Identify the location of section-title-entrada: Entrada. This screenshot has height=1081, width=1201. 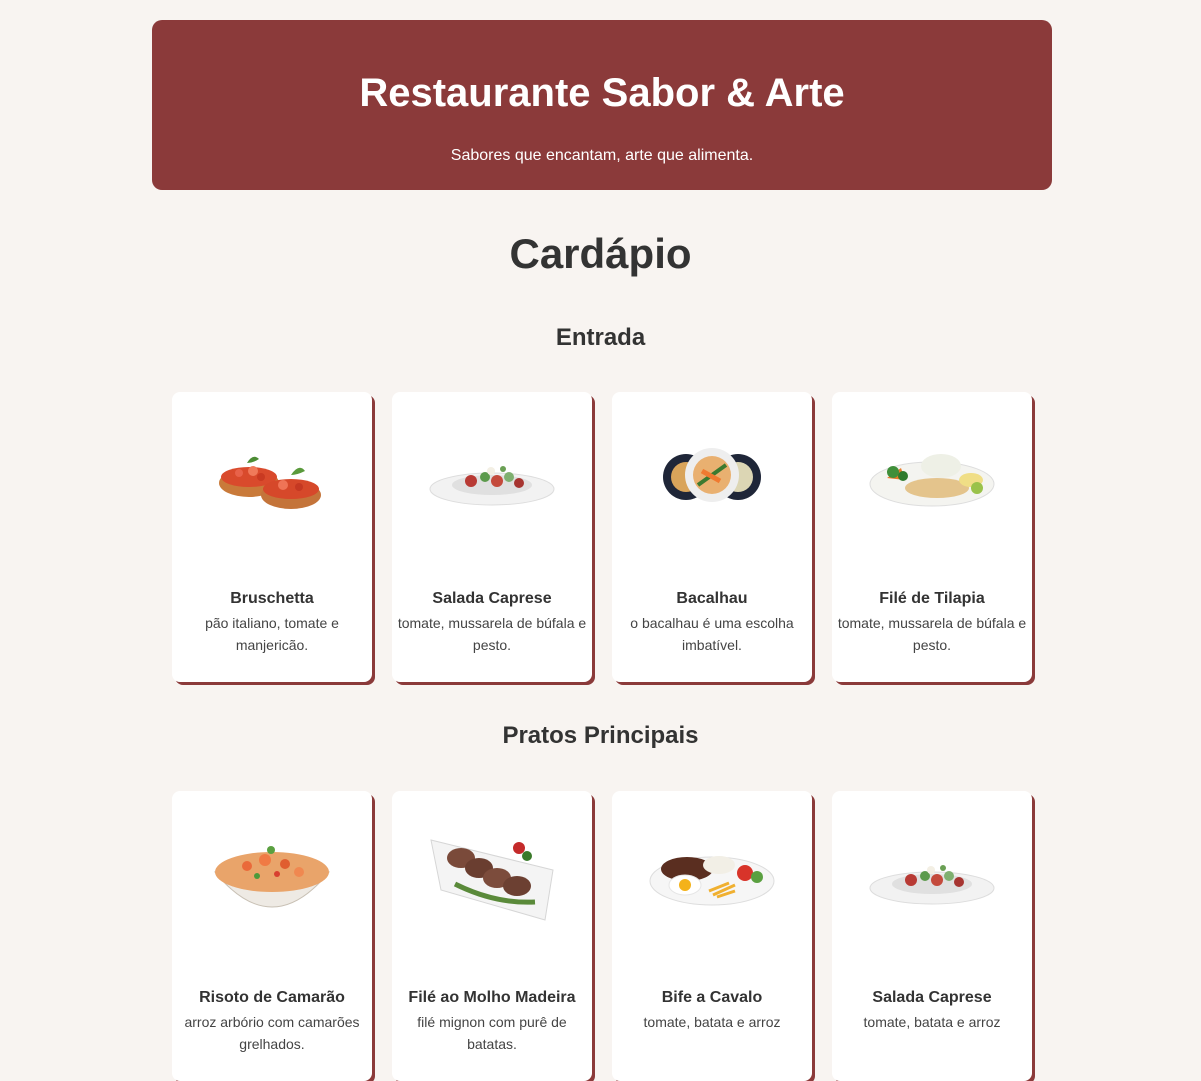
(600, 337).